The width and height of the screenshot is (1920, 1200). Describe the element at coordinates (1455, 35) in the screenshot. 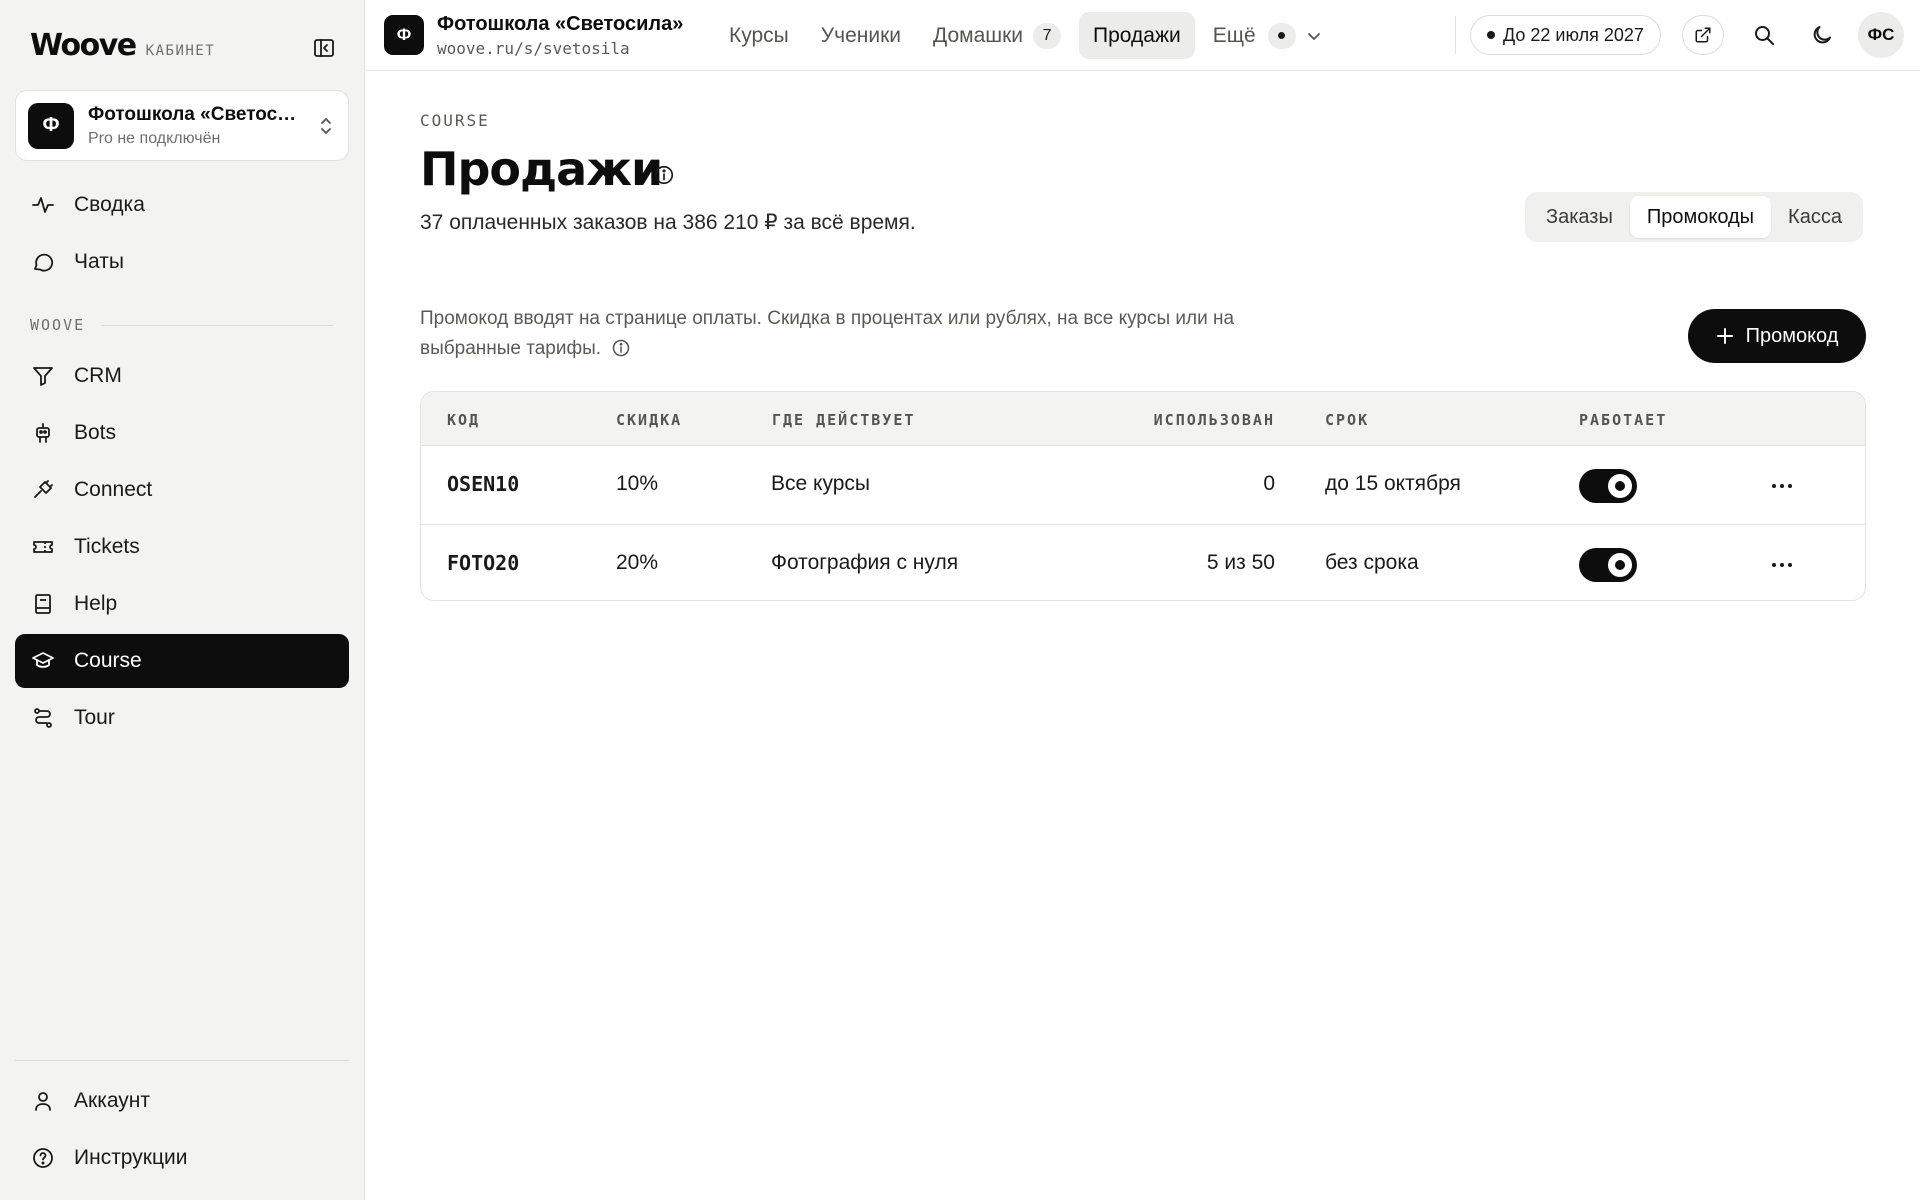

I see `topbar-divider` at that location.